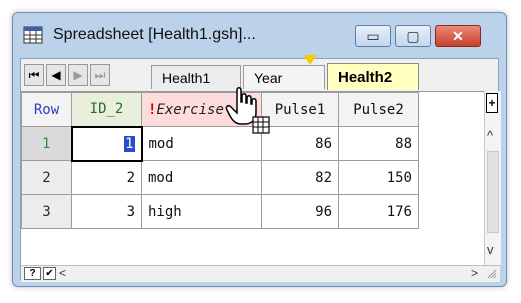 The image size is (521, 303). Describe the element at coordinates (474, 273) in the screenshot. I see `scroll-right-icon: >` at that location.